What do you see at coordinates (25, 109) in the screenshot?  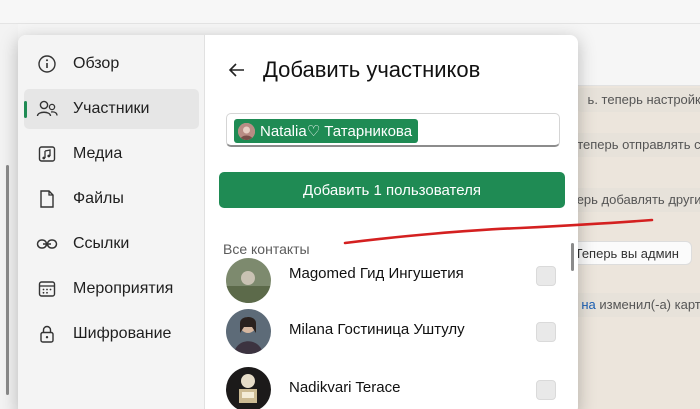 I see `active-indicator` at bounding box center [25, 109].